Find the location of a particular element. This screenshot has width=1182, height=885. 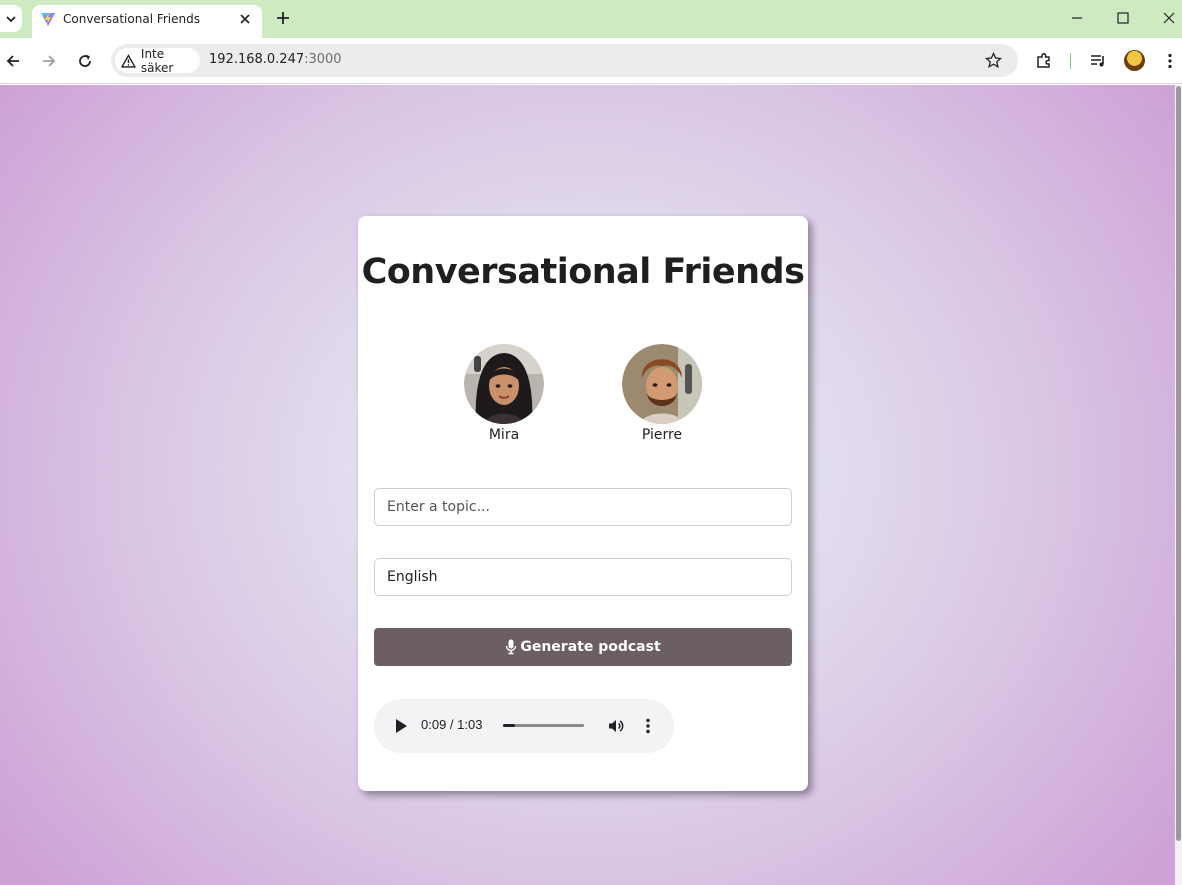

topic-input is located at coordinates (583, 507).